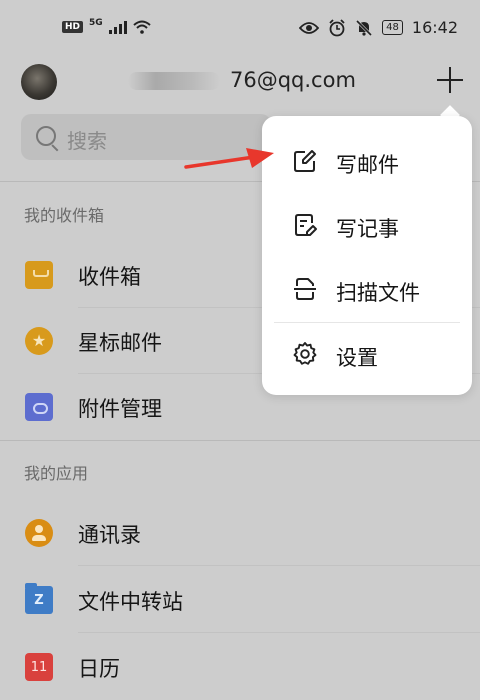 This screenshot has height=700, width=480. Describe the element at coordinates (142, 27) in the screenshot. I see `wifi-icon` at that location.